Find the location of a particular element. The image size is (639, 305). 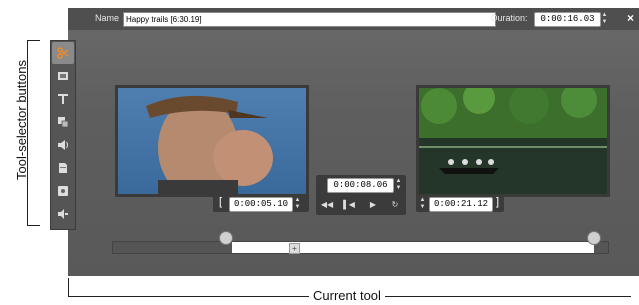

duration-spinner: ▲ ▼ is located at coordinates (604, 19).